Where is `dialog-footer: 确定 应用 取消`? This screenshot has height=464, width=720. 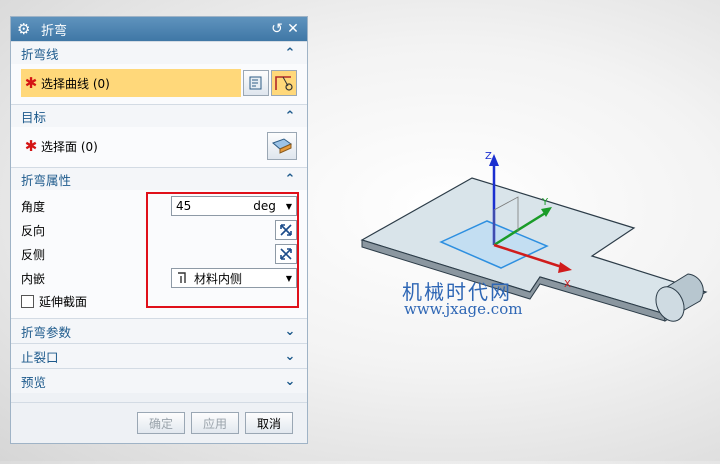
dialog-footer: 确定 应用 取消 is located at coordinates (159, 422).